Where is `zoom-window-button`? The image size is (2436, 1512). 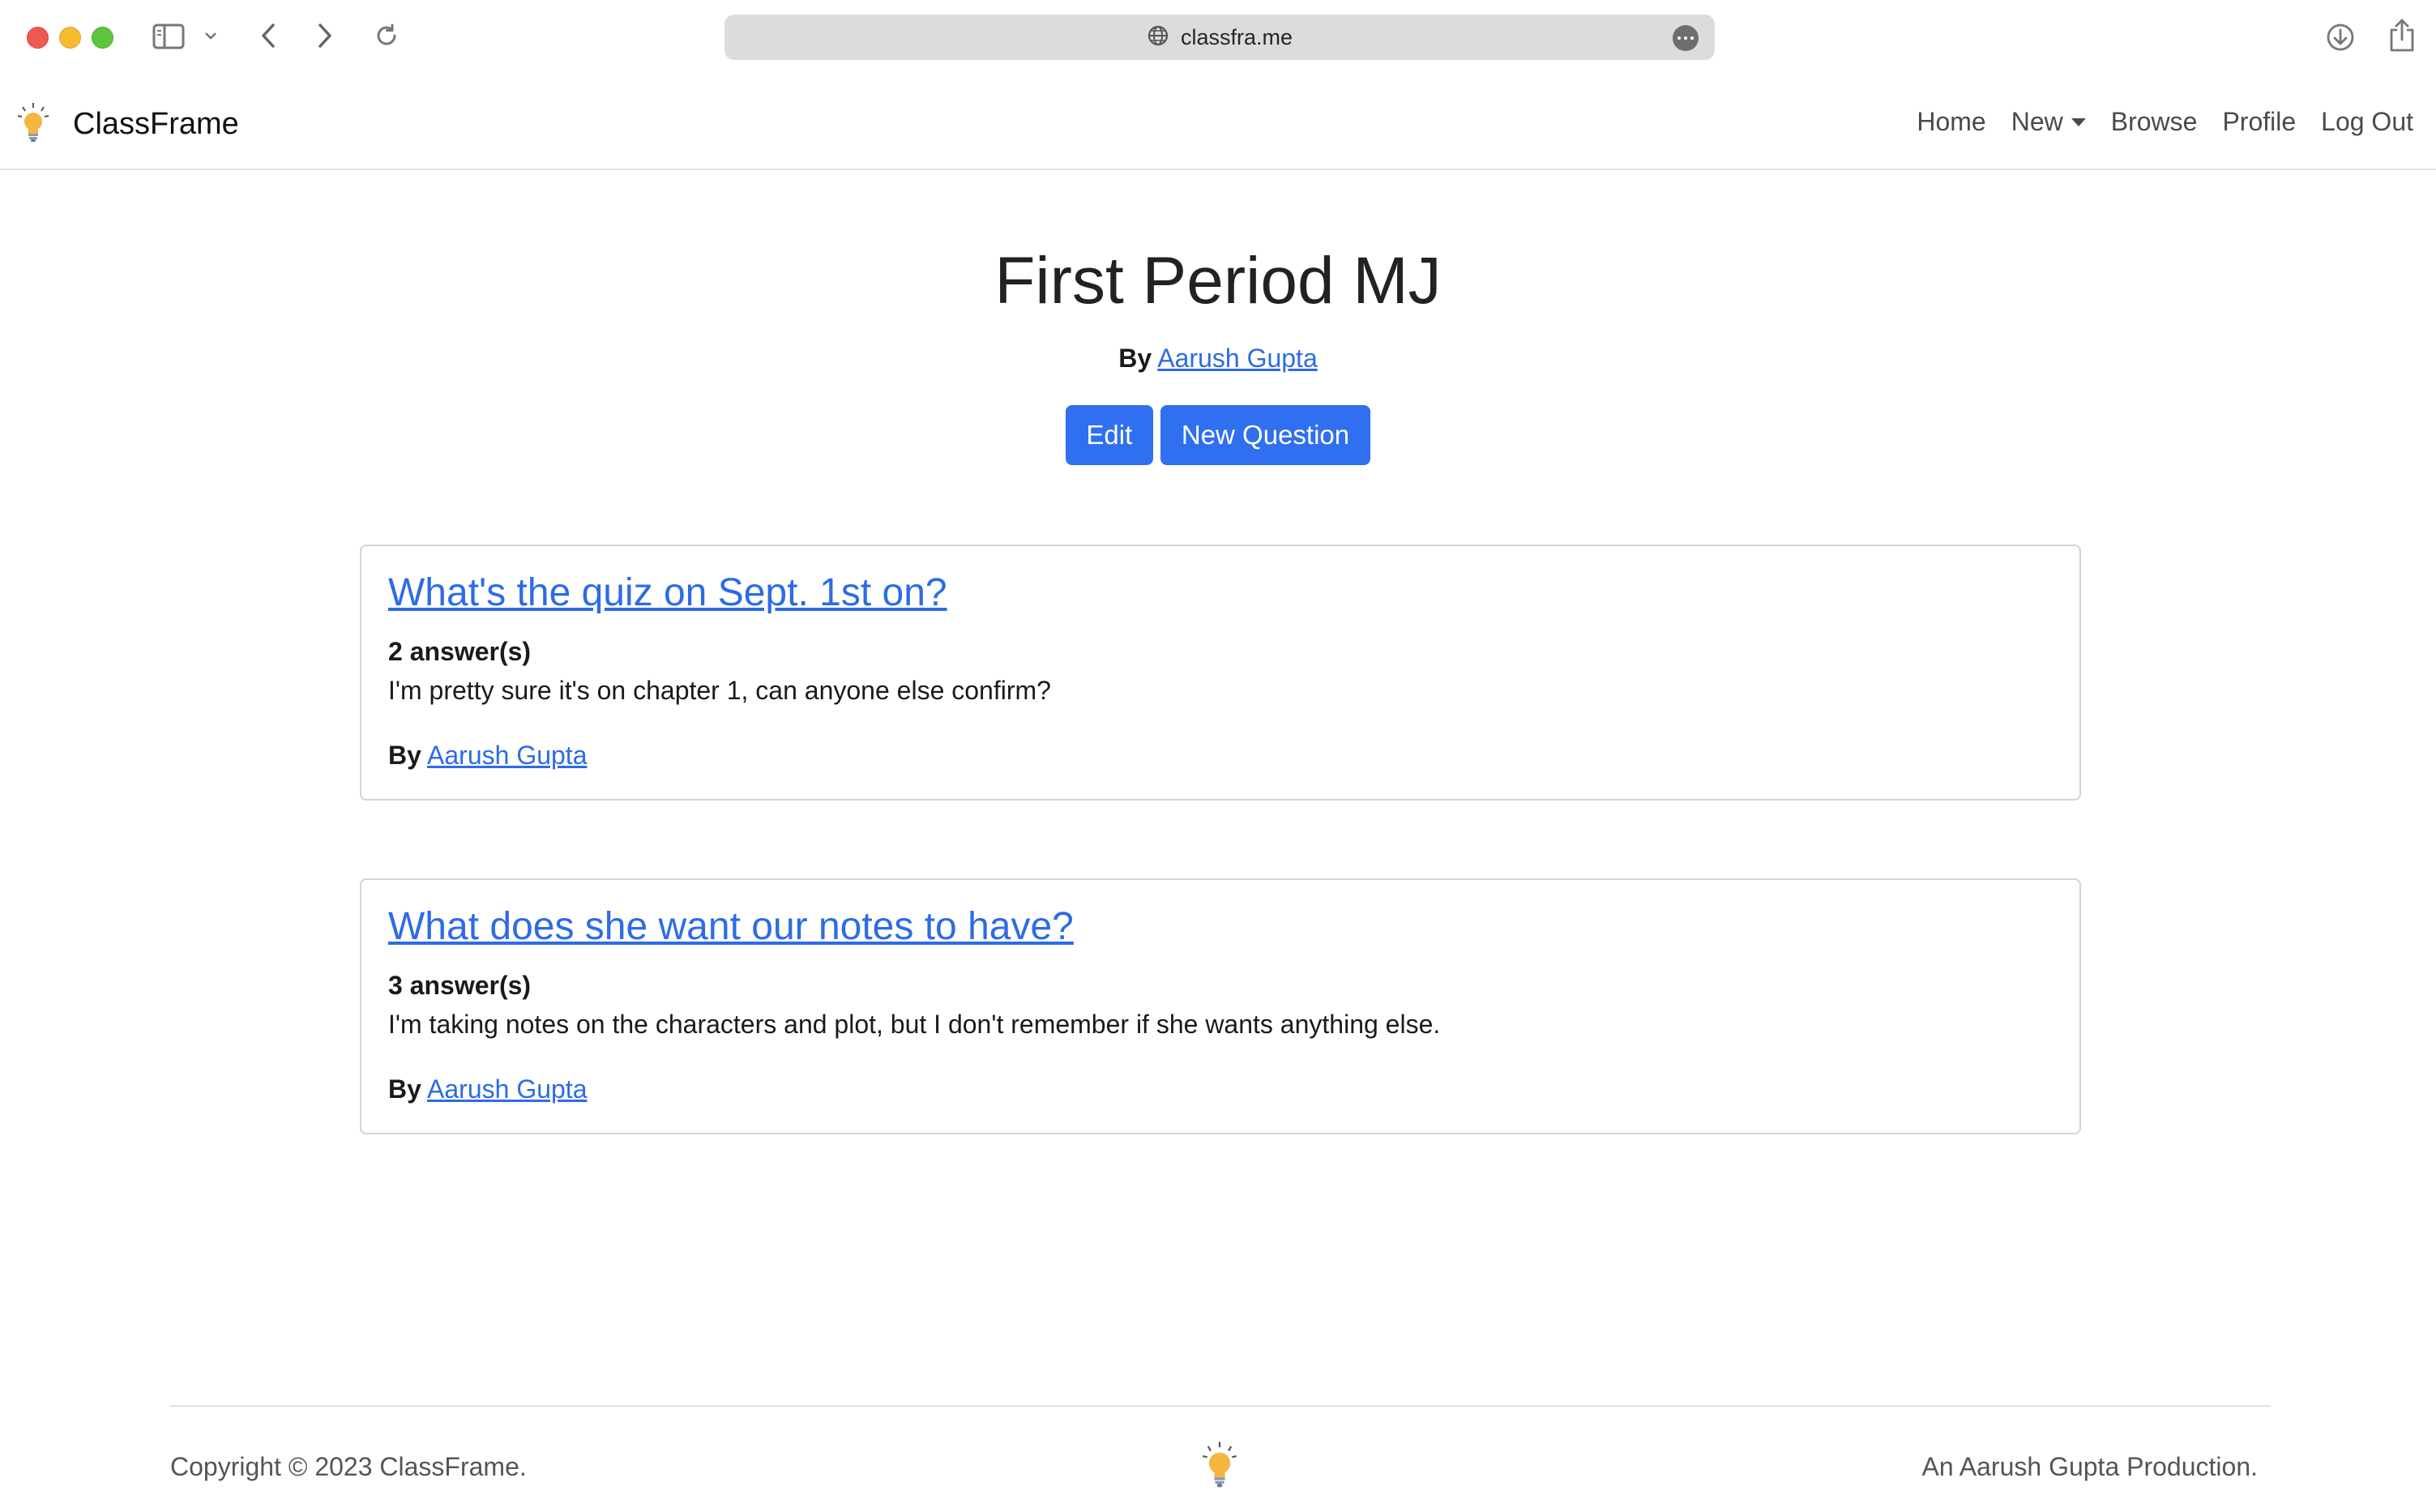 zoom-window-button is located at coordinates (102, 38).